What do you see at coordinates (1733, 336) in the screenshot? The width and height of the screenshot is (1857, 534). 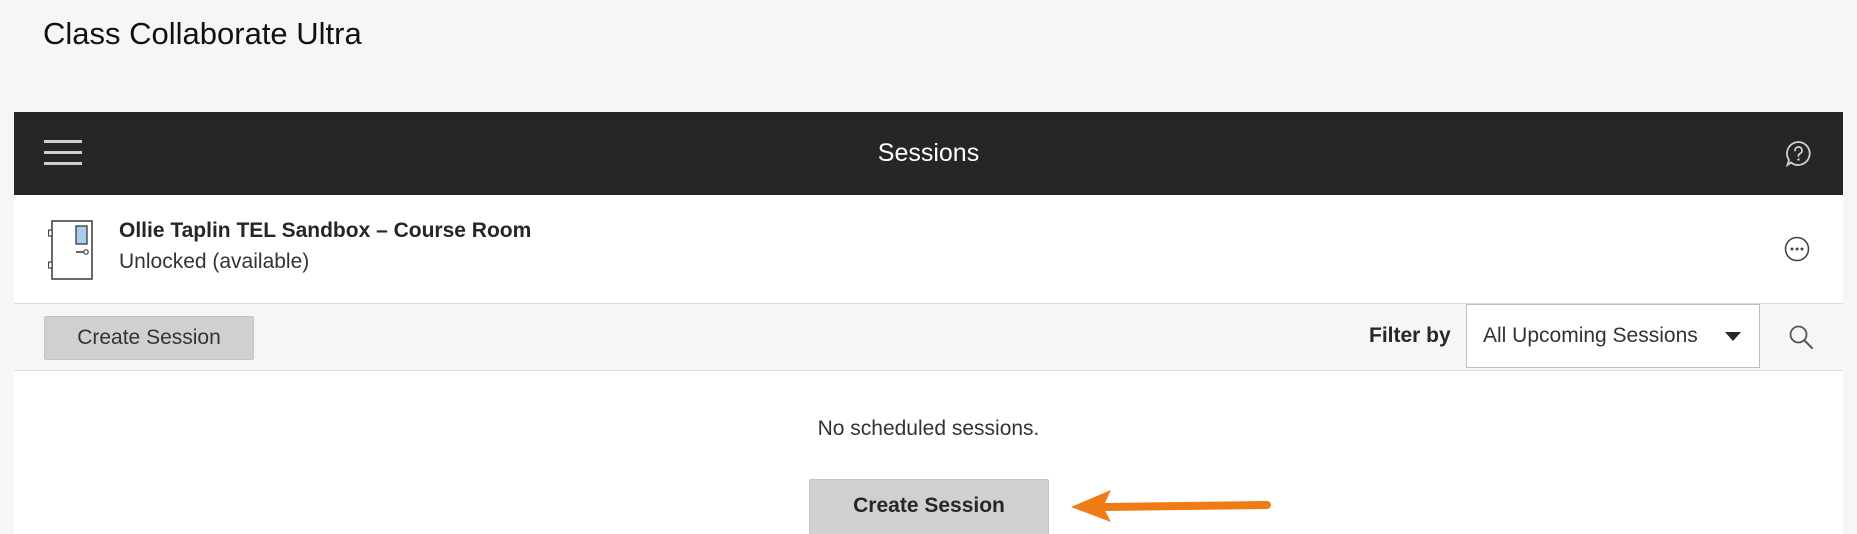 I see `caret-down-icon` at bounding box center [1733, 336].